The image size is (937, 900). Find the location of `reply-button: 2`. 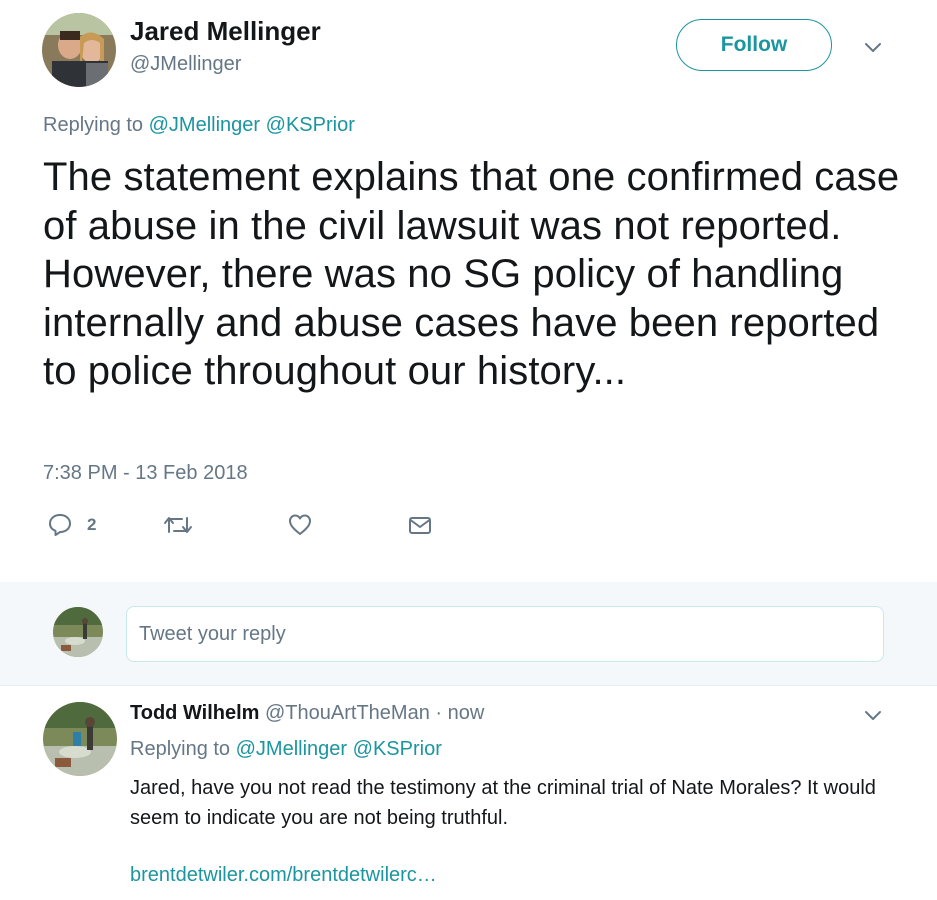

reply-button: 2 is located at coordinates (71, 525).